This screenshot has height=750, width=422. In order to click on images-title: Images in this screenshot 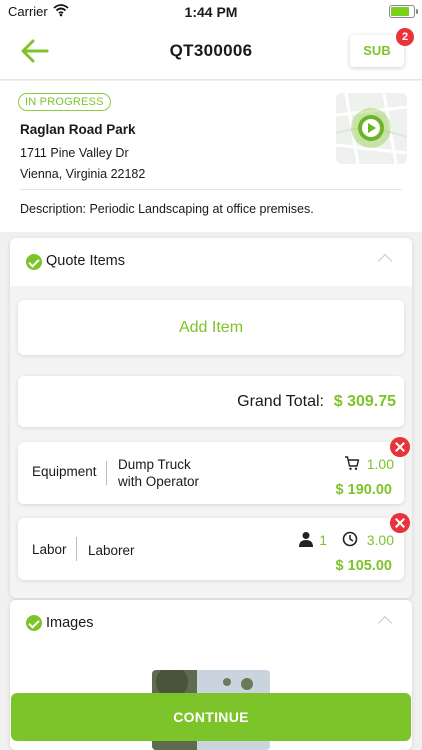, I will do `click(70, 623)`.